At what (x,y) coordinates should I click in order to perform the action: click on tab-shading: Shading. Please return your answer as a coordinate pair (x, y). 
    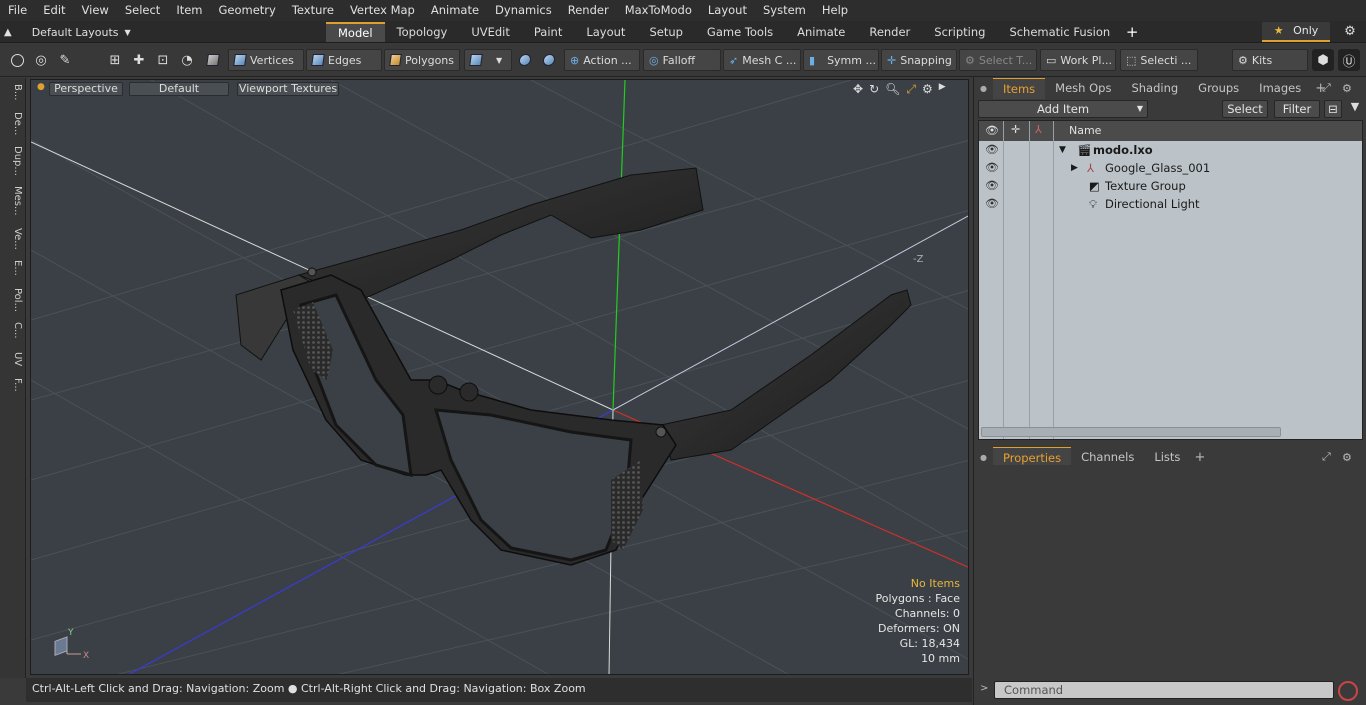
    Looking at the image, I should click on (1154, 88).